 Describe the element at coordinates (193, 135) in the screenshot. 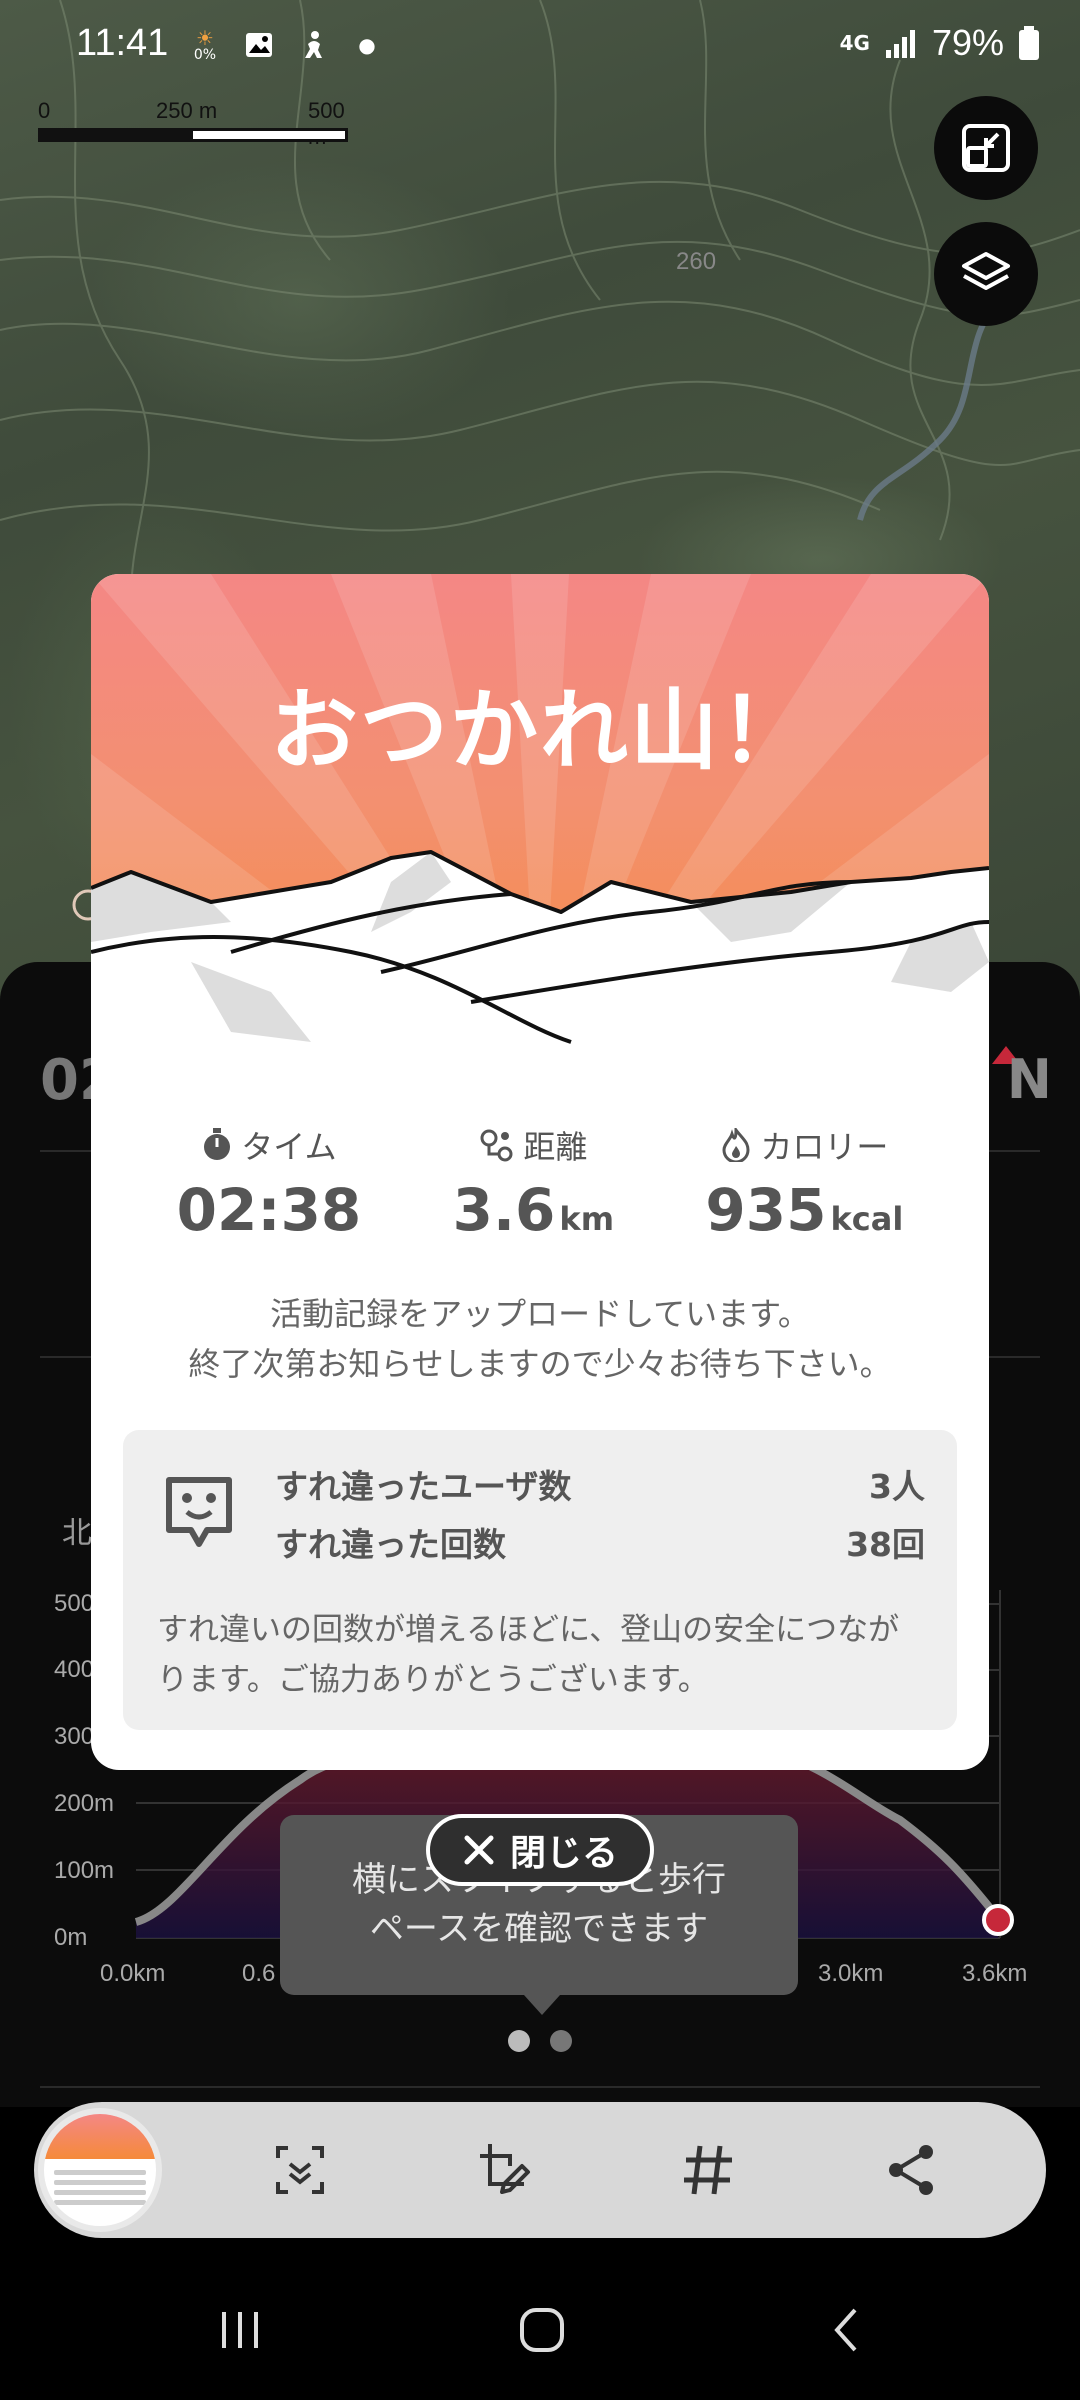

I see `scale-track` at that location.